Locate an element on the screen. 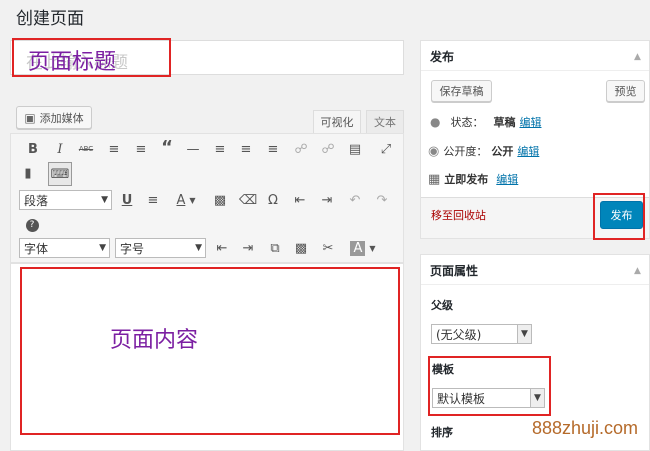  publish-button: 发布 is located at coordinates (621, 215).